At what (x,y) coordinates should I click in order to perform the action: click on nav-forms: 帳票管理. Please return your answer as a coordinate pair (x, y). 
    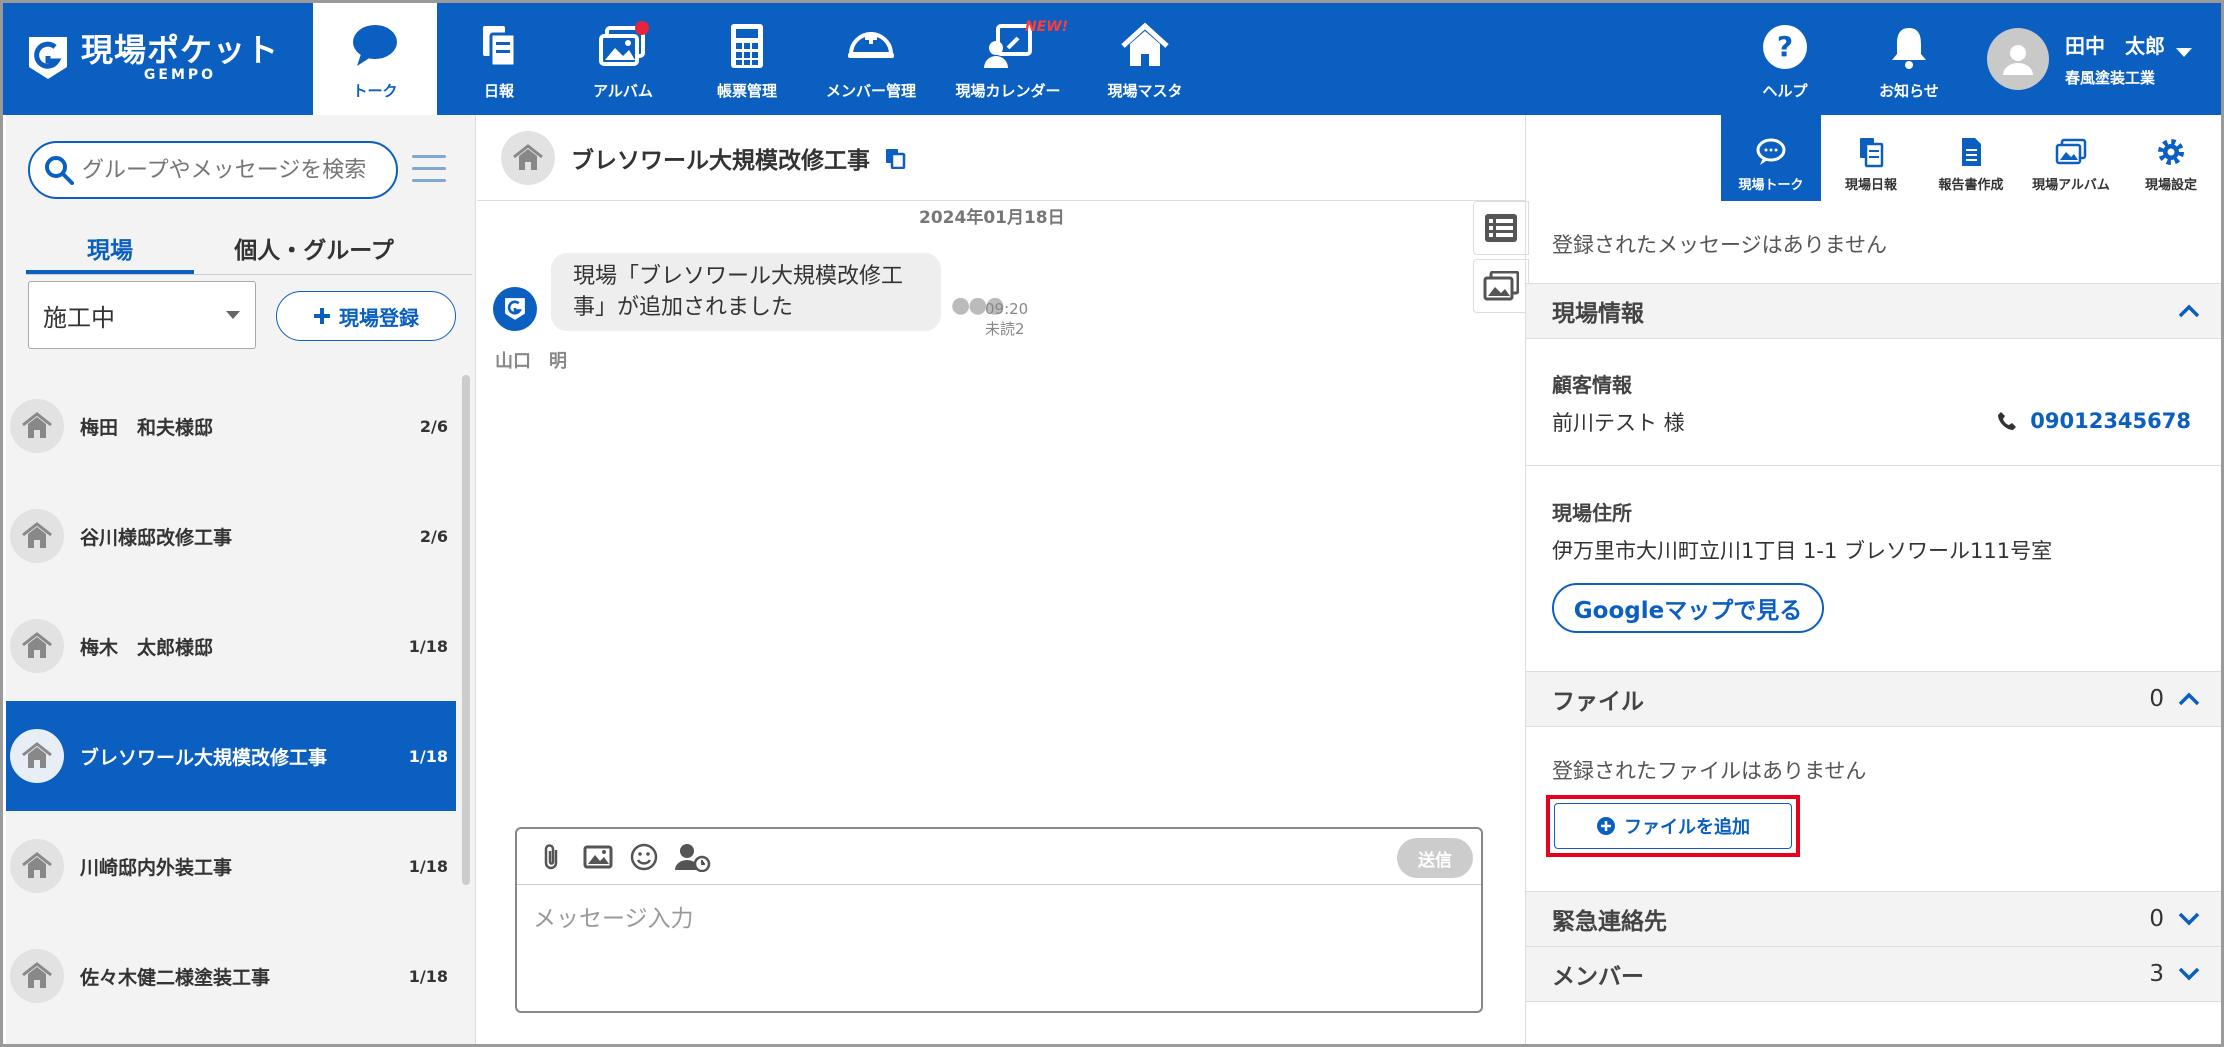
    Looking at the image, I should click on (747, 59).